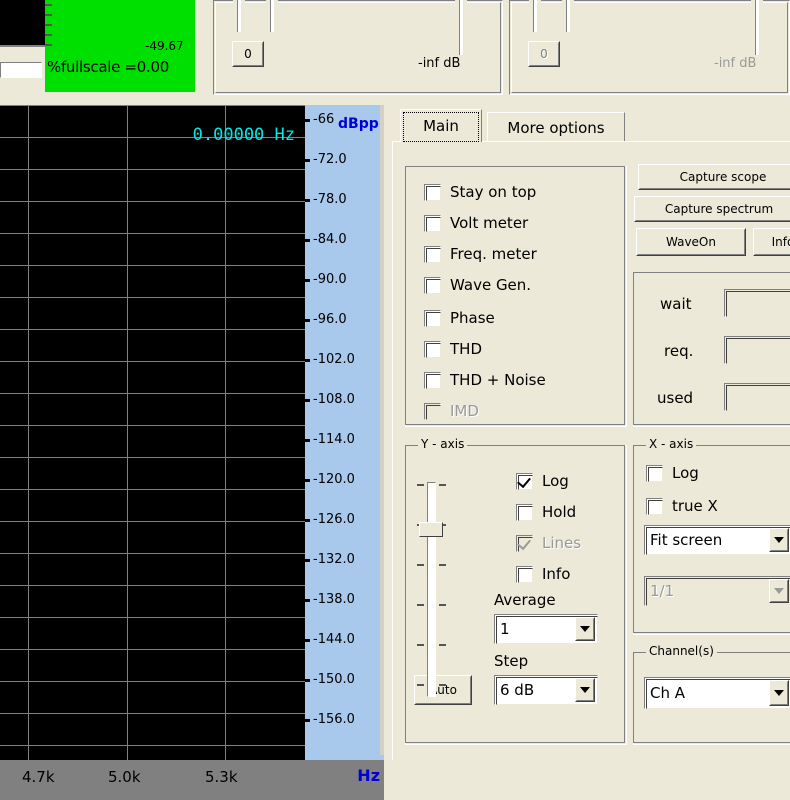  Describe the element at coordinates (334, 479) in the screenshot. I see `y-tick-label: -120.0` at that location.